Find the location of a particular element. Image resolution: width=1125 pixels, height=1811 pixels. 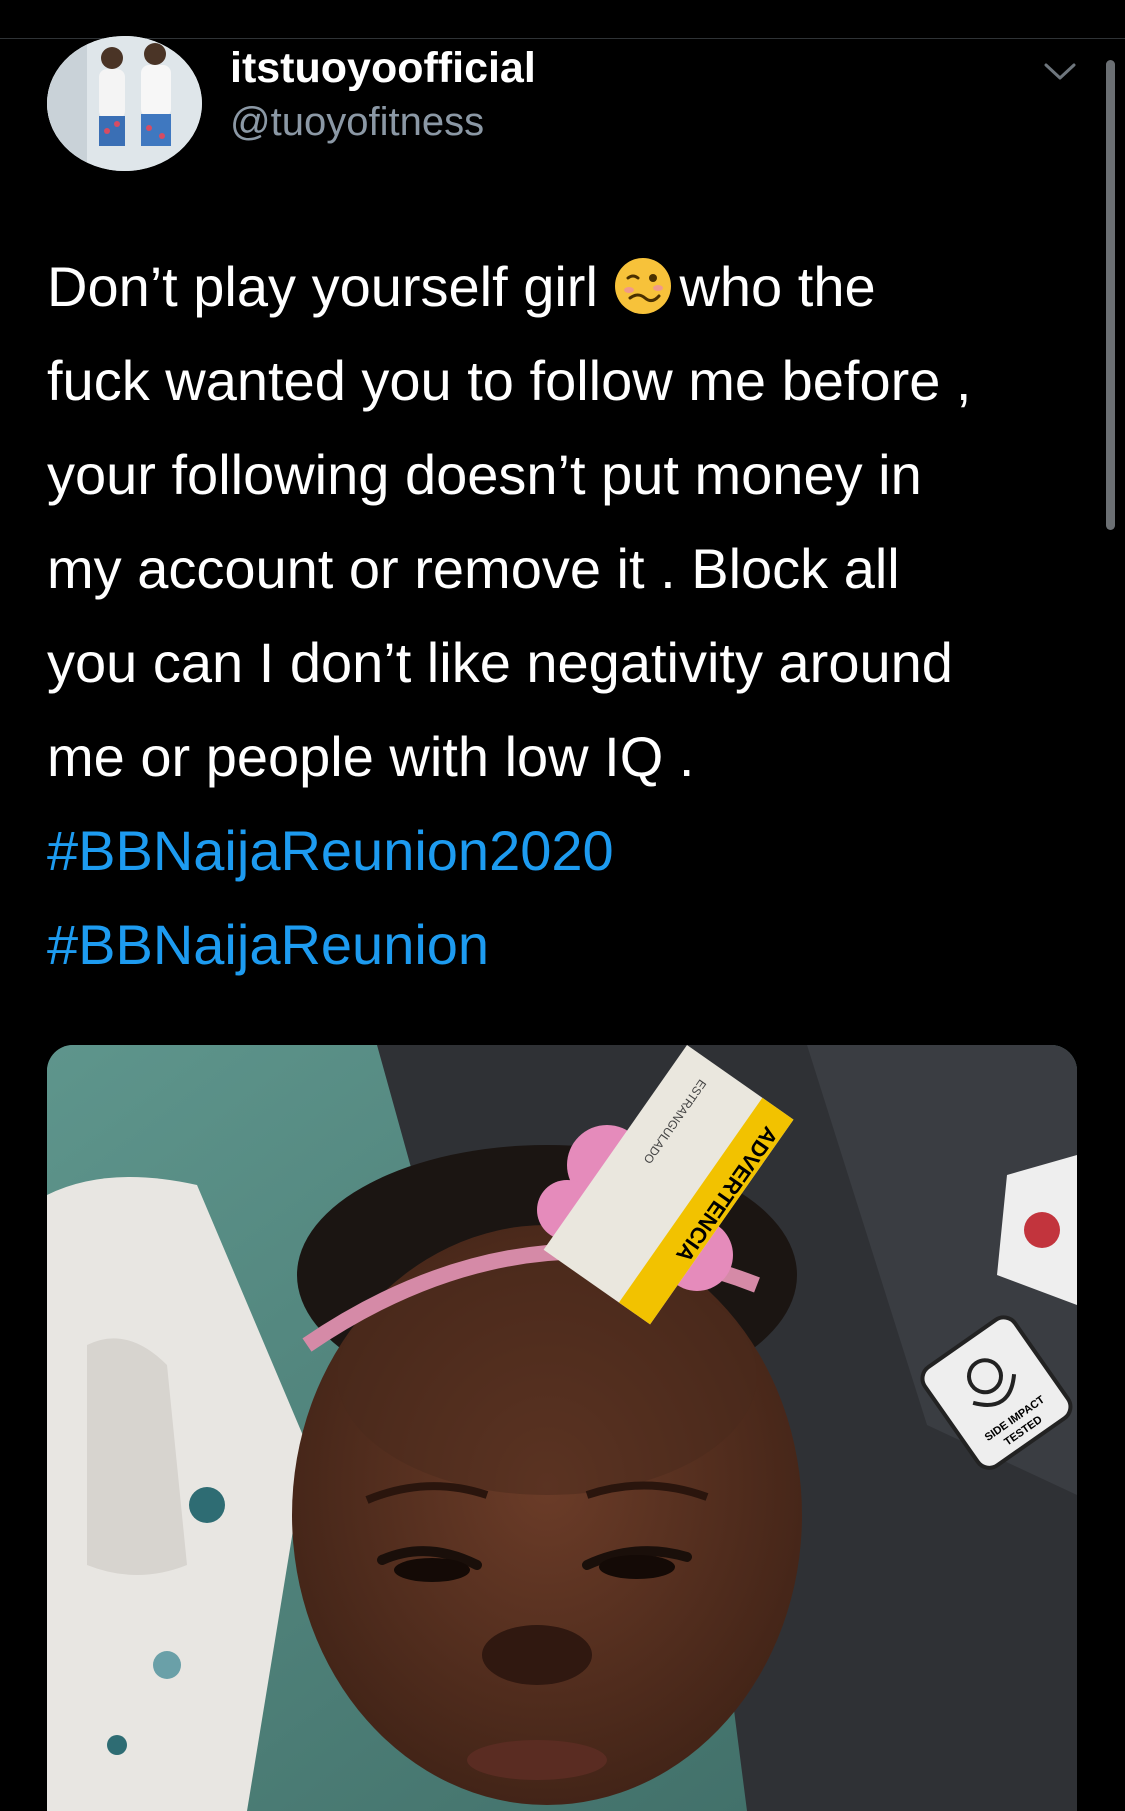

user-handle: @tuoyofitness is located at coordinates (357, 122).